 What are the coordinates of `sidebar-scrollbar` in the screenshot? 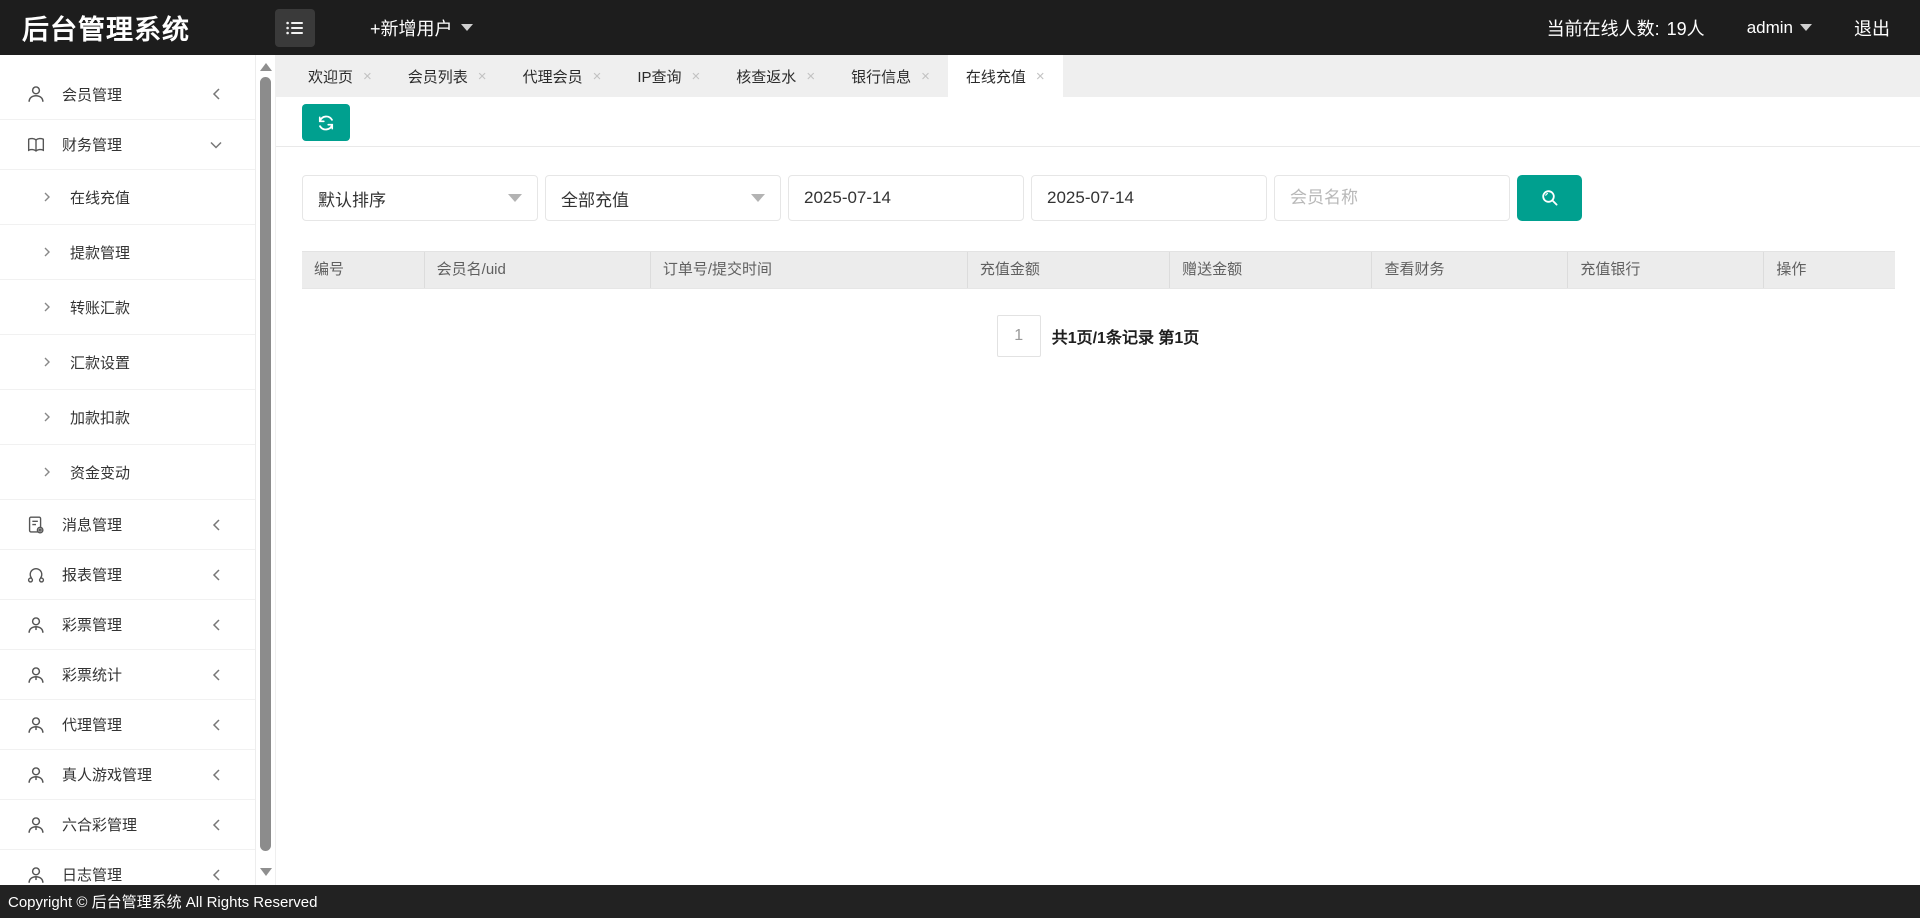 It's located at (266, 470).